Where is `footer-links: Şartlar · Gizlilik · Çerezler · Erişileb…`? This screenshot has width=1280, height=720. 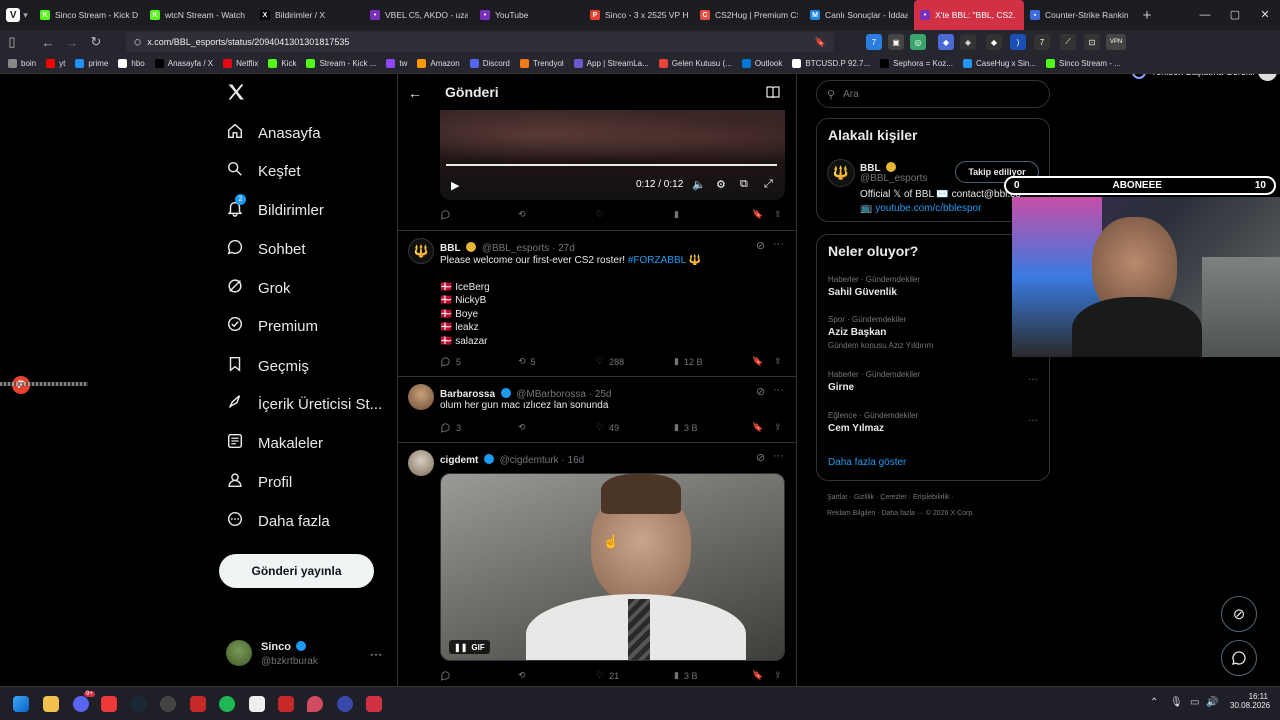 footer-links: Şartlar · Gizlilik · Çerezler · Erişileb… is located at coordinates (890, 497).